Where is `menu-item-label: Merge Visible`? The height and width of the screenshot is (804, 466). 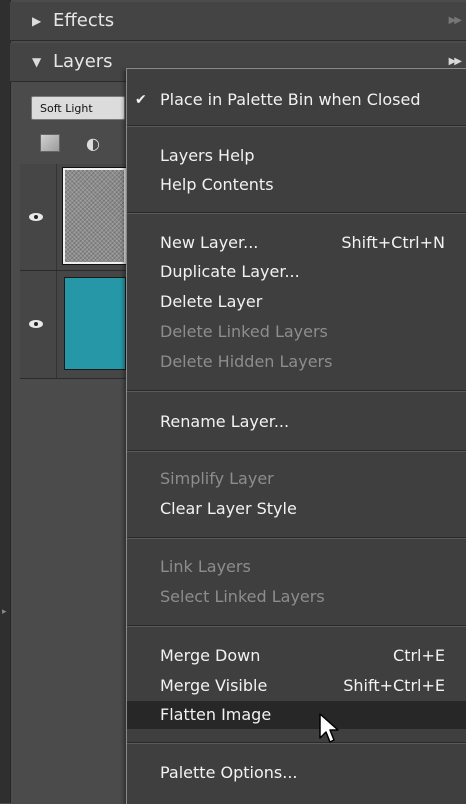 menu-item-label: Merge Visible is located at coordinates (214, 685).